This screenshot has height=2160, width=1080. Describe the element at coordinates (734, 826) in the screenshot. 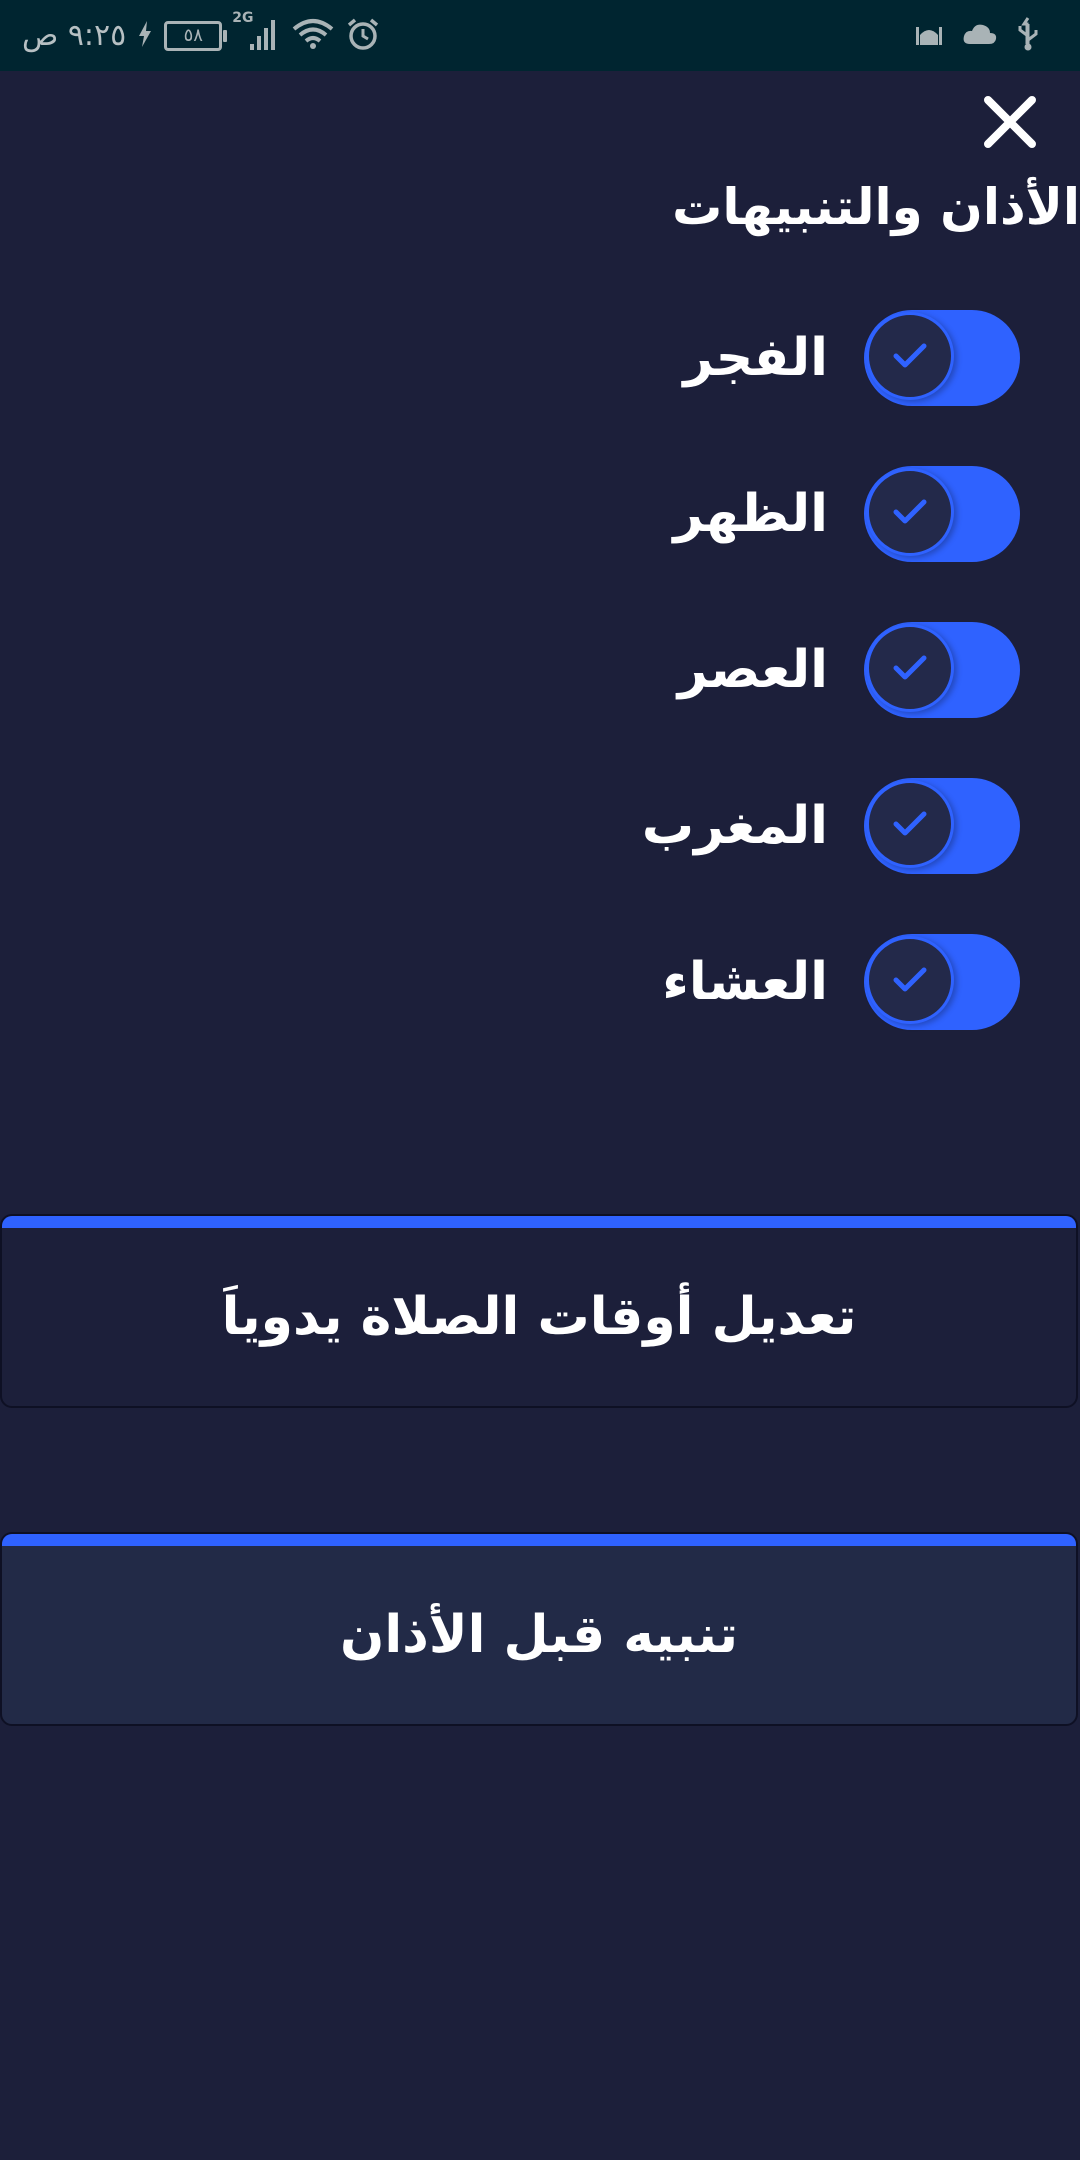

I see `maghrib-label: المغرب` at that location.